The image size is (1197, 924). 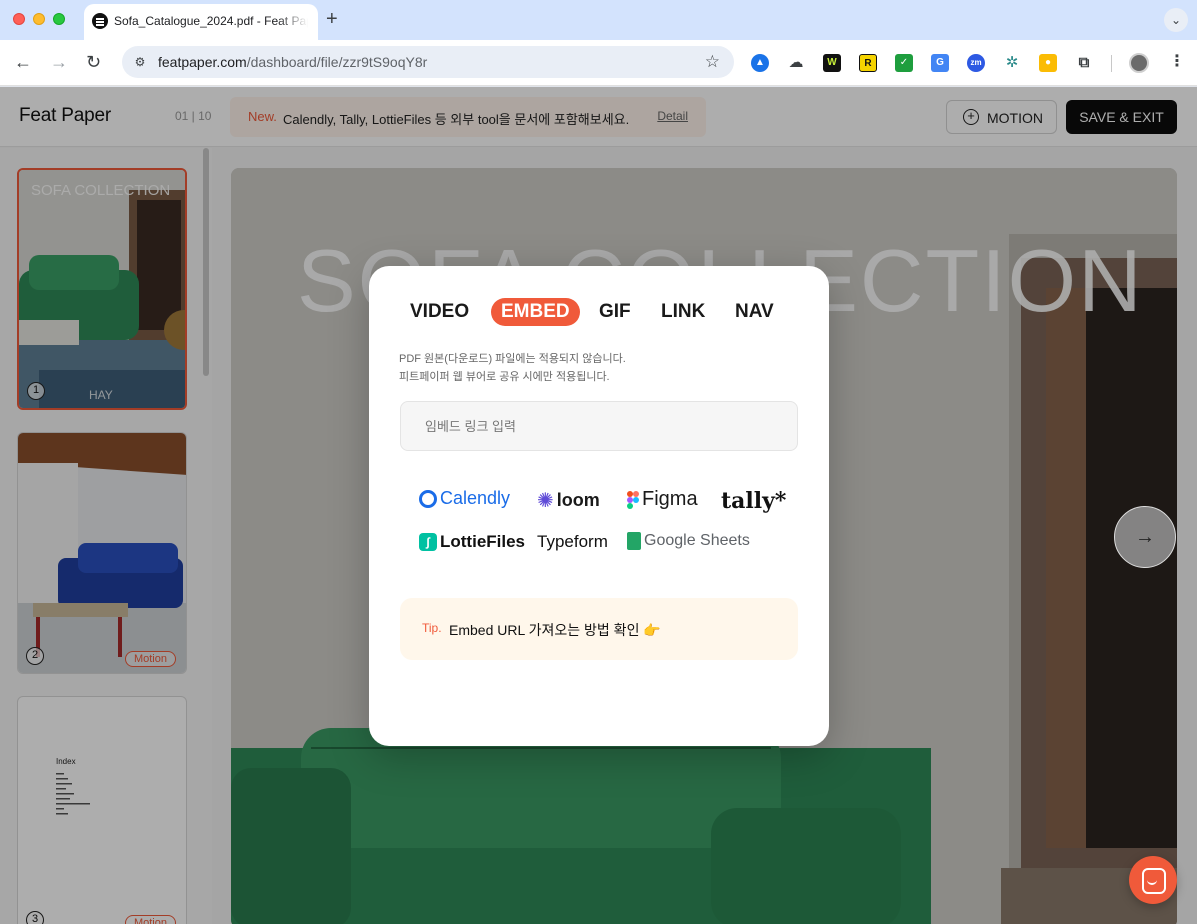 What do you see at coordinates (332, 19) in the screenshot?
I see `new-tab-button: +` at bounding box center [332, 19].